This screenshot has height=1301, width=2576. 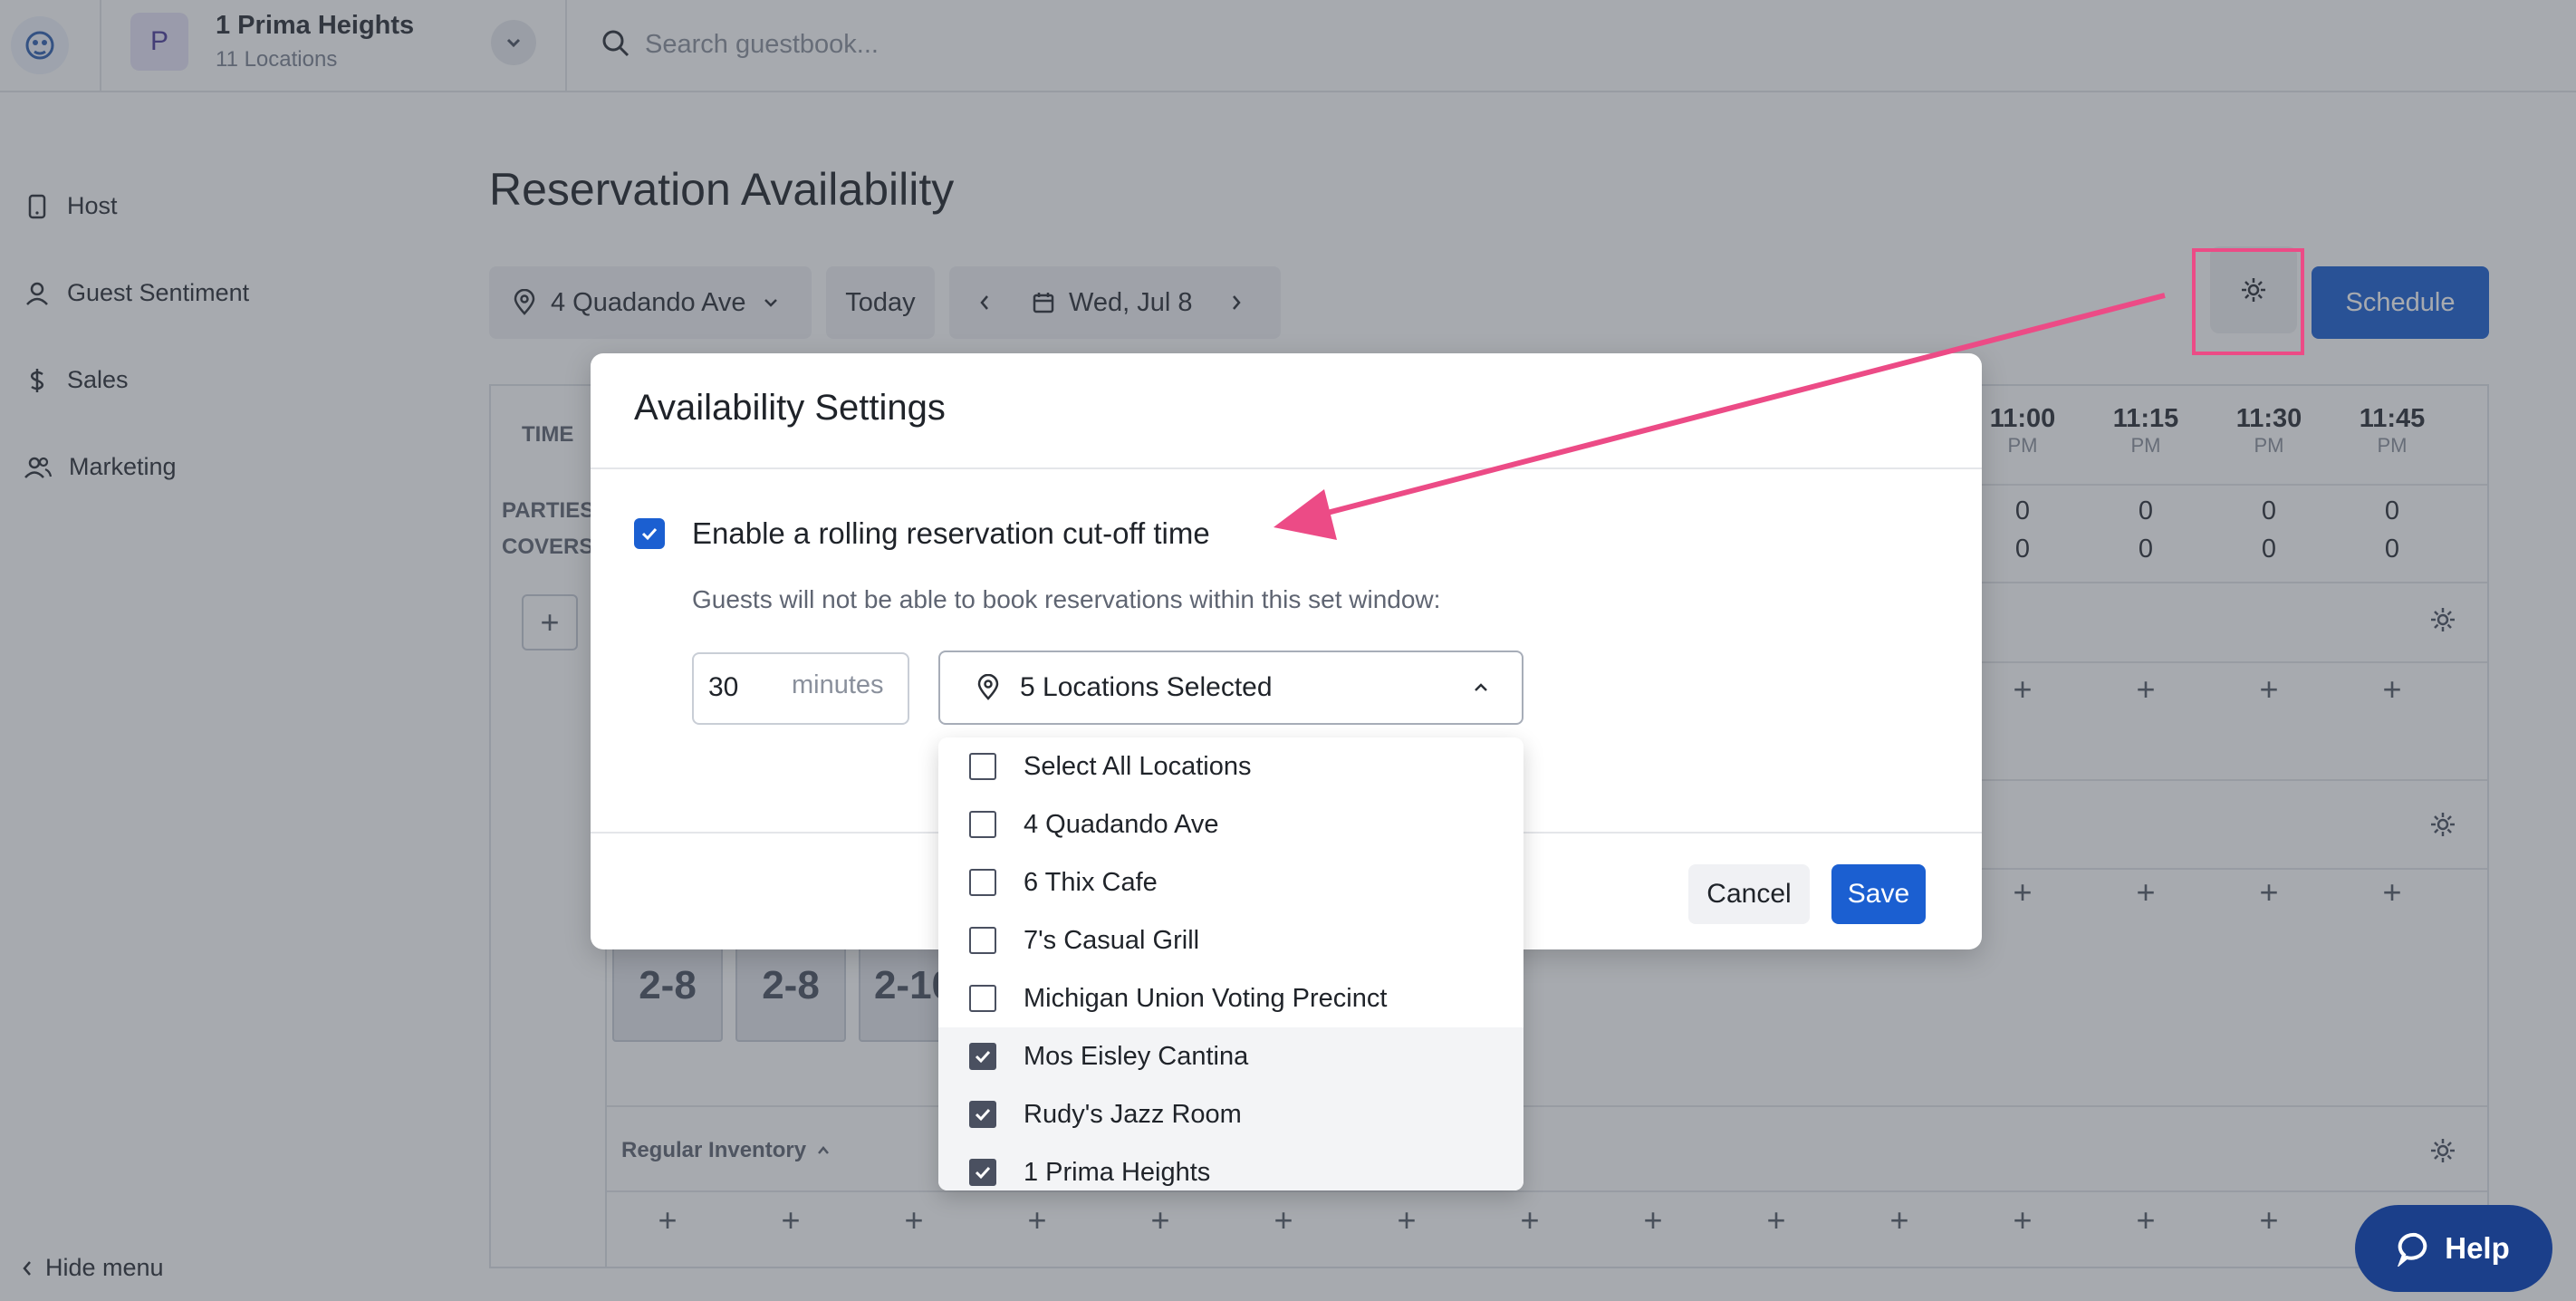 I want to click on location-option: 4 Quadando Ave, so click(x=1230, y=824).